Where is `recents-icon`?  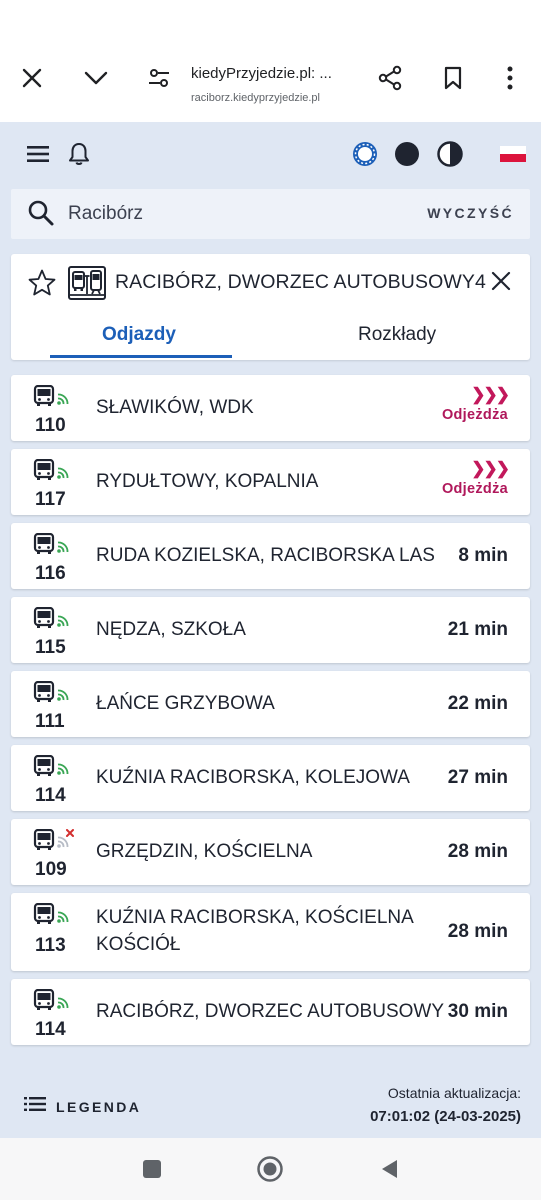 recents-icon is located at coordinates (152, 1169).